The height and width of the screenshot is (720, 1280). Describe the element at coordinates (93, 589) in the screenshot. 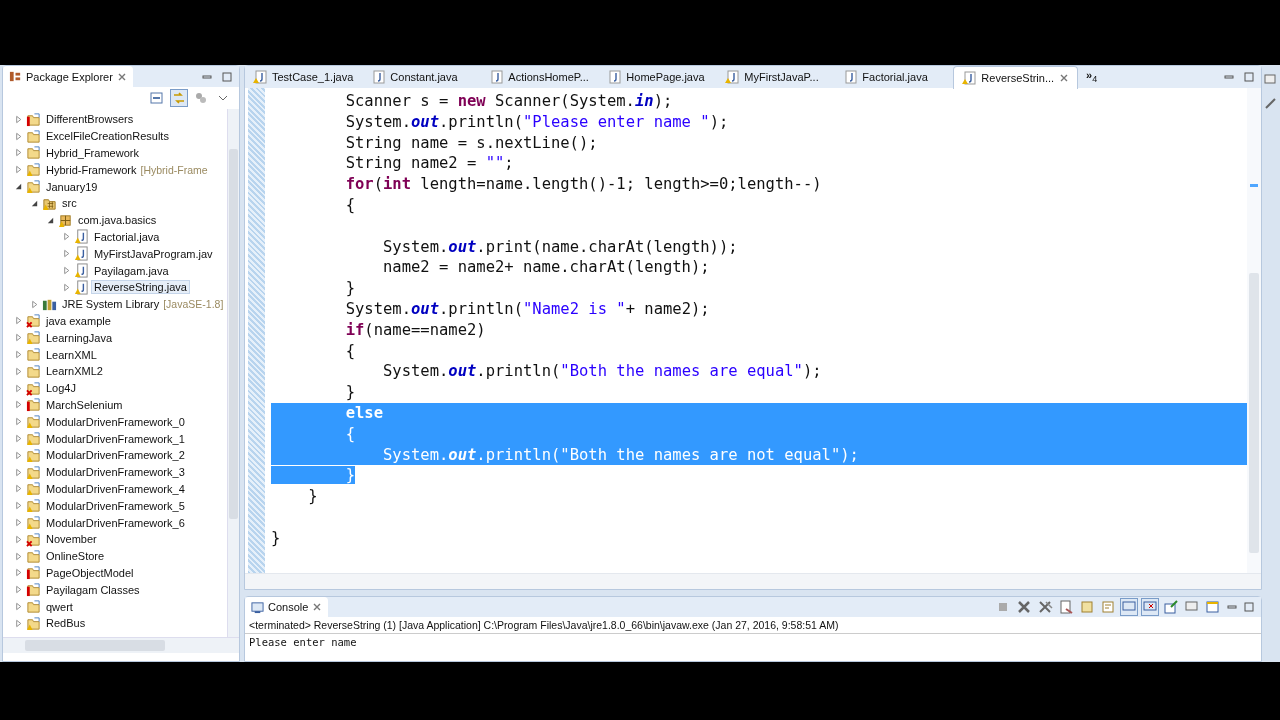

I see `tree-item: Payilagam Classes` at that location.